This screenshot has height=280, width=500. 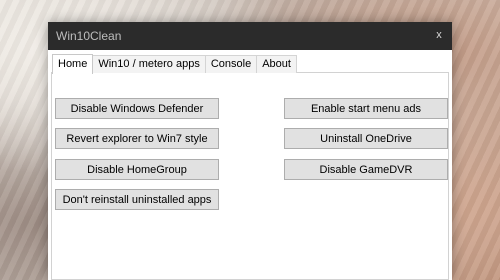 What do you see at coordinates (73, 64) in the screenshot?
I see `tab-home: Home` at bounding box center [73, 64].